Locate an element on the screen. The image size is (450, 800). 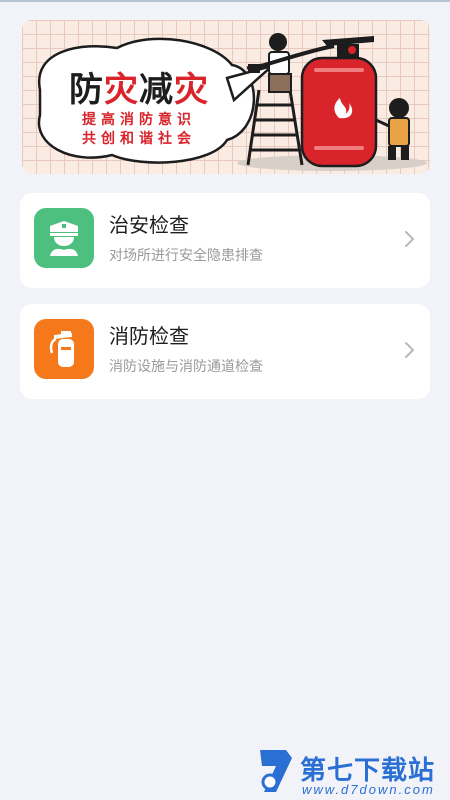
banner-title: 防灾减灾 is located at coordinates (139, 86).